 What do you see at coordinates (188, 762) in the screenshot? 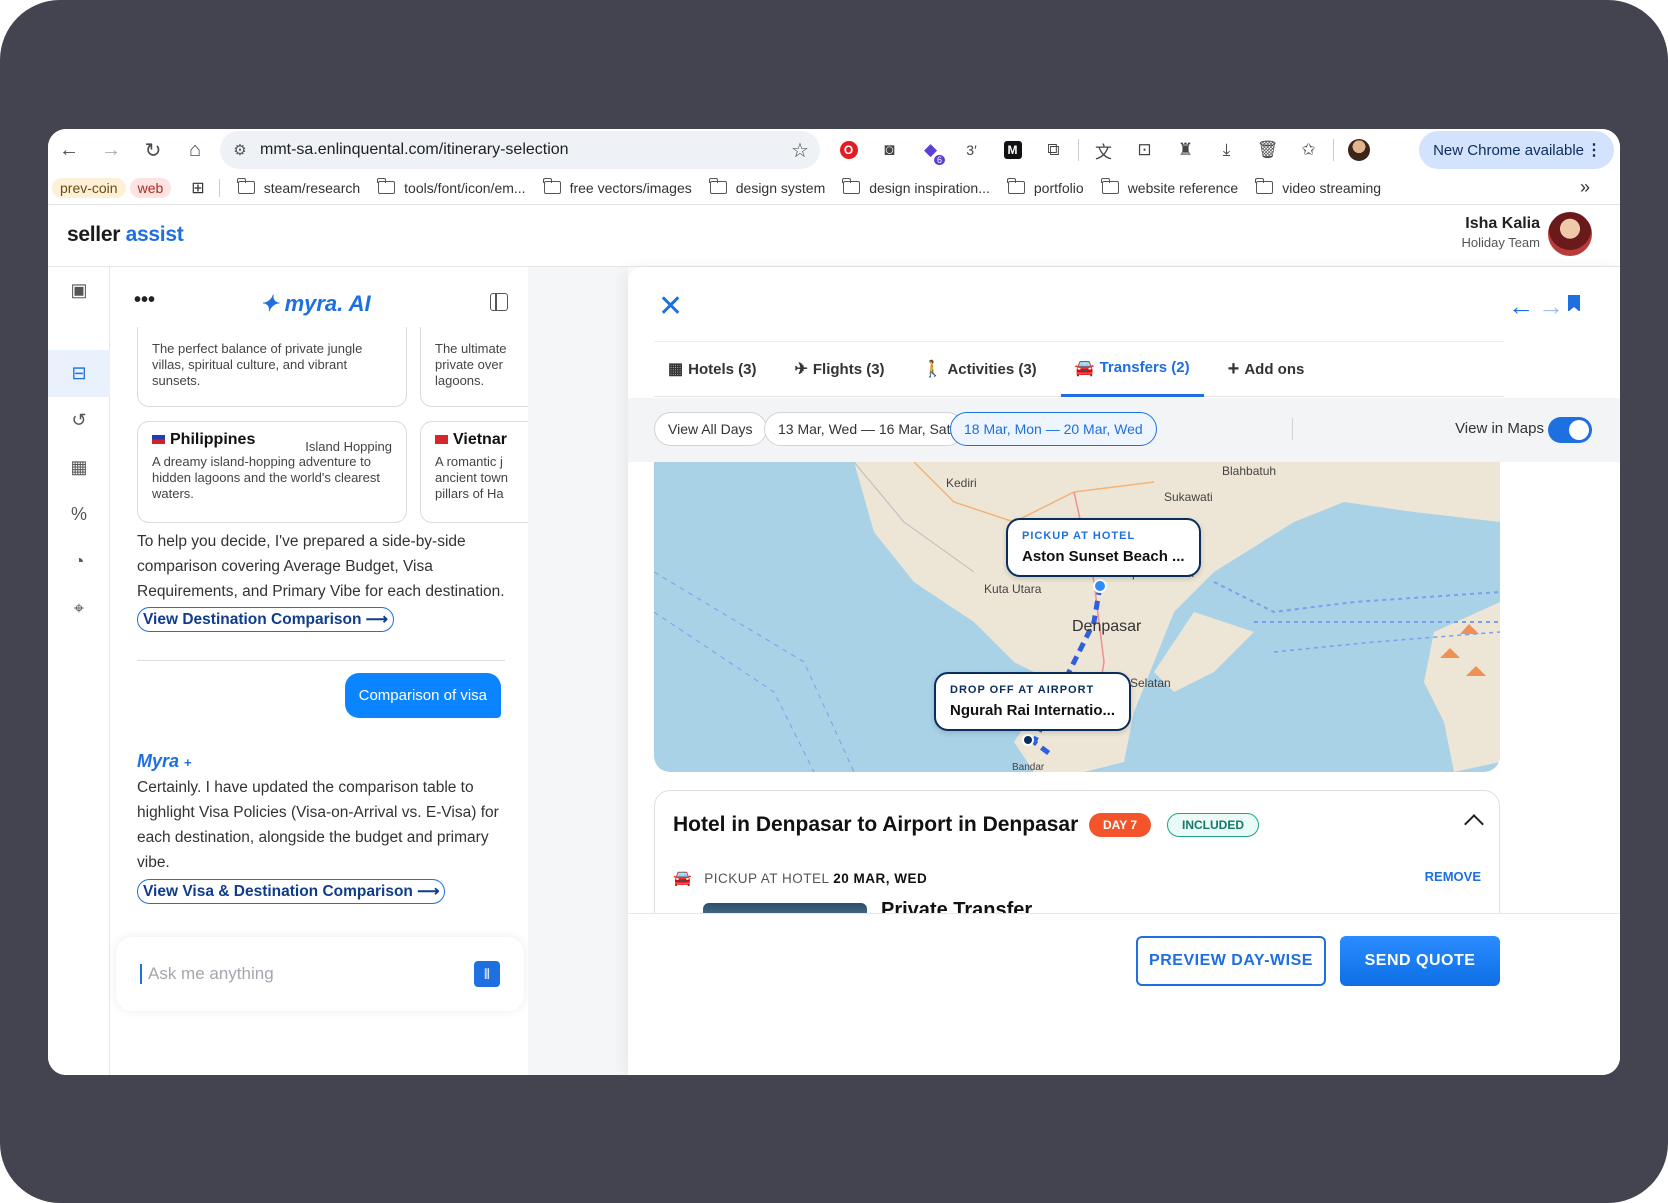
I see `sparkle-icon: +` at bounding box center [188, 762].